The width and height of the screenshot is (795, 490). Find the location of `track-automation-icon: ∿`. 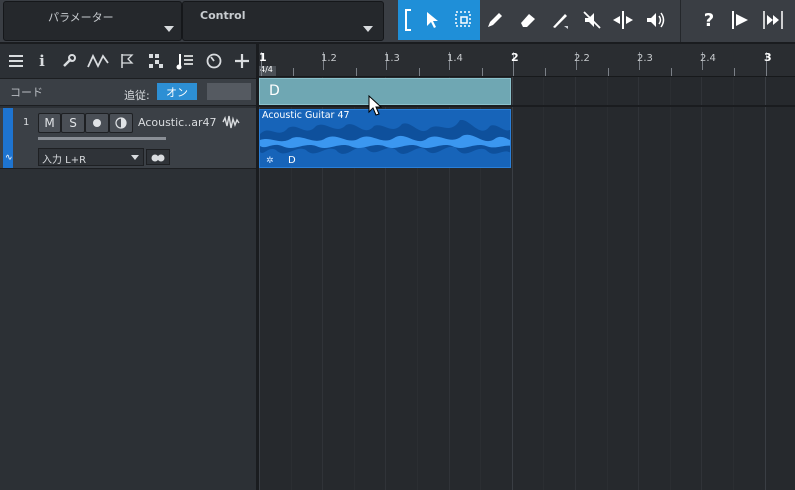

track-automation-icon: ∿ is located at coordinates (9, 158).